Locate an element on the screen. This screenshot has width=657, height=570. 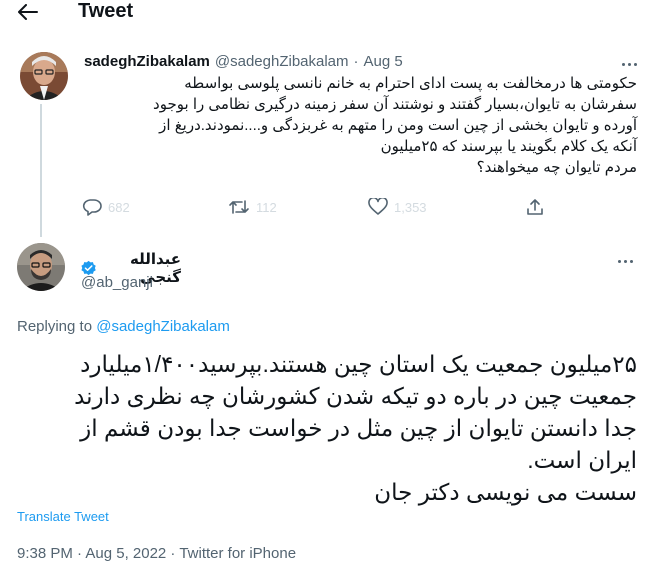
parent-tweet-header: sadeghZibakalam @sadeghZibakalam · Aug 5 is located at coordinates (243, 61).